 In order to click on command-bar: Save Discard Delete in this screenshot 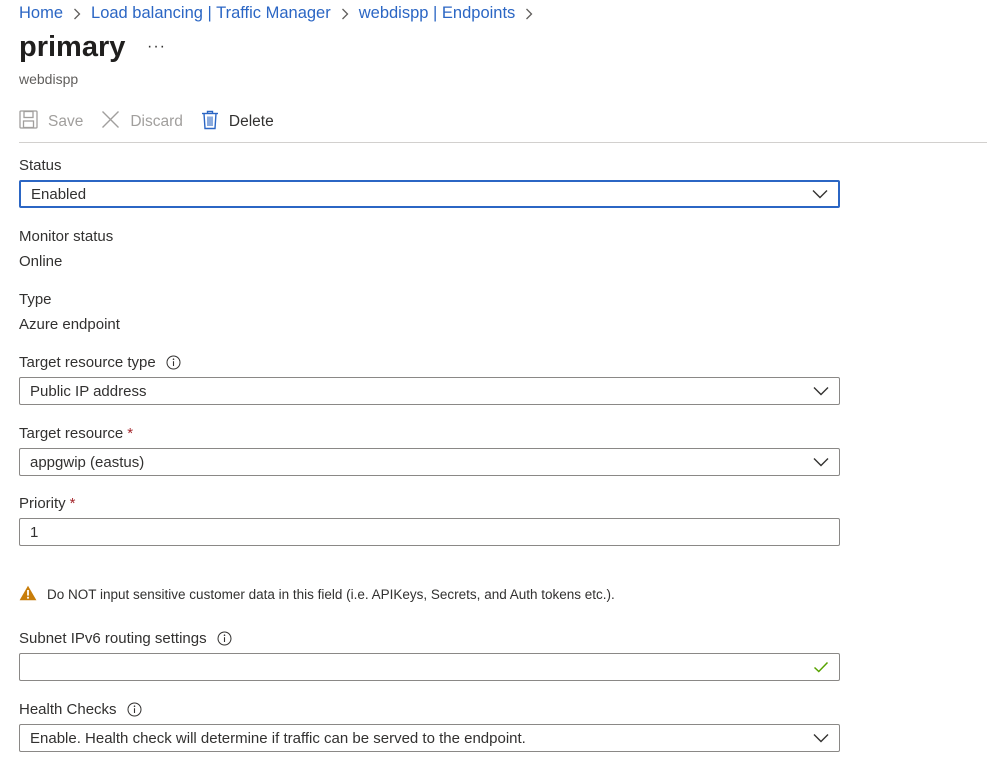, I will do `click(155, 122)`.